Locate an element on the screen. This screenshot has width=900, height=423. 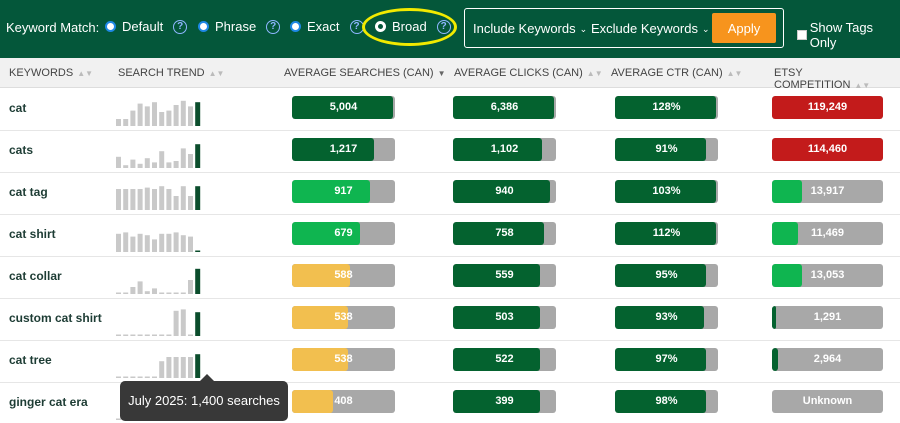
radio-default is located at coordinates (110, 26).